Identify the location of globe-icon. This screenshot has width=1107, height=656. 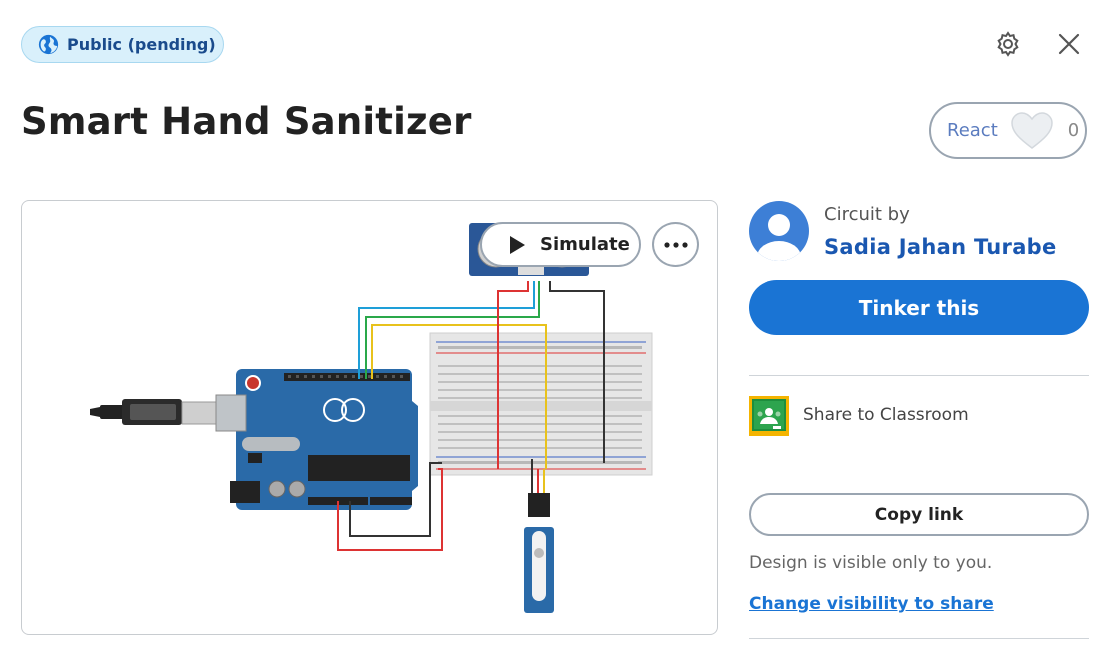
(48, 44).